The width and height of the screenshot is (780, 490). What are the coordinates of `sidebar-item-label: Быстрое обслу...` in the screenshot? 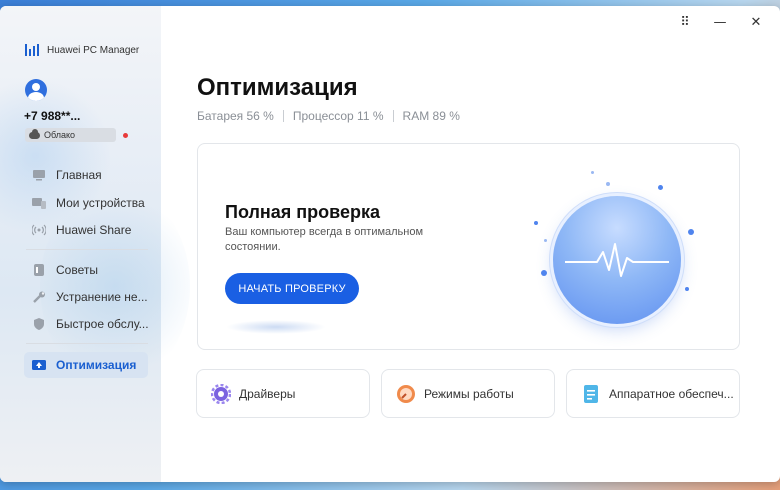 It's located at (102, 324).